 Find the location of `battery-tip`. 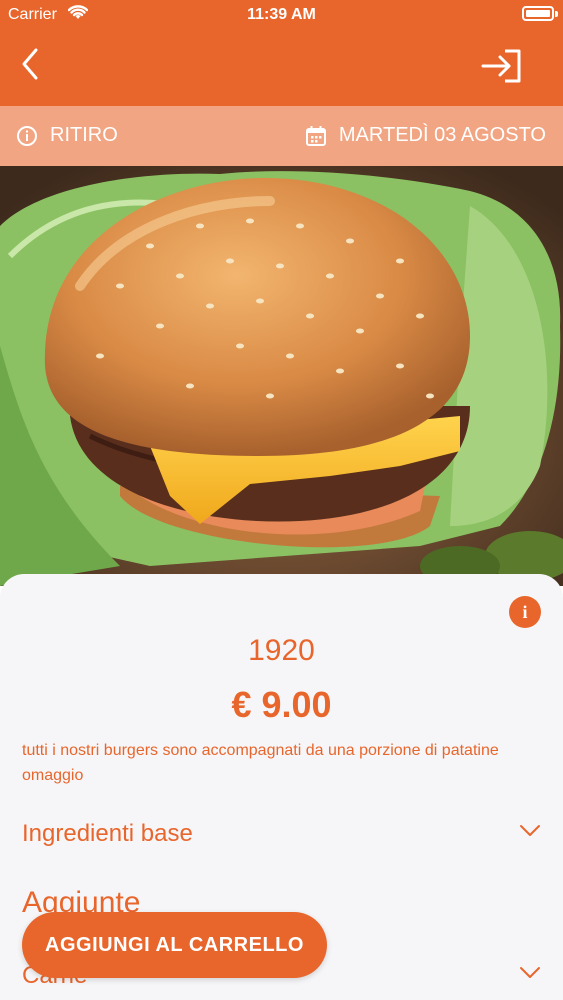

battery-tip is located at coordinates (556, 14).